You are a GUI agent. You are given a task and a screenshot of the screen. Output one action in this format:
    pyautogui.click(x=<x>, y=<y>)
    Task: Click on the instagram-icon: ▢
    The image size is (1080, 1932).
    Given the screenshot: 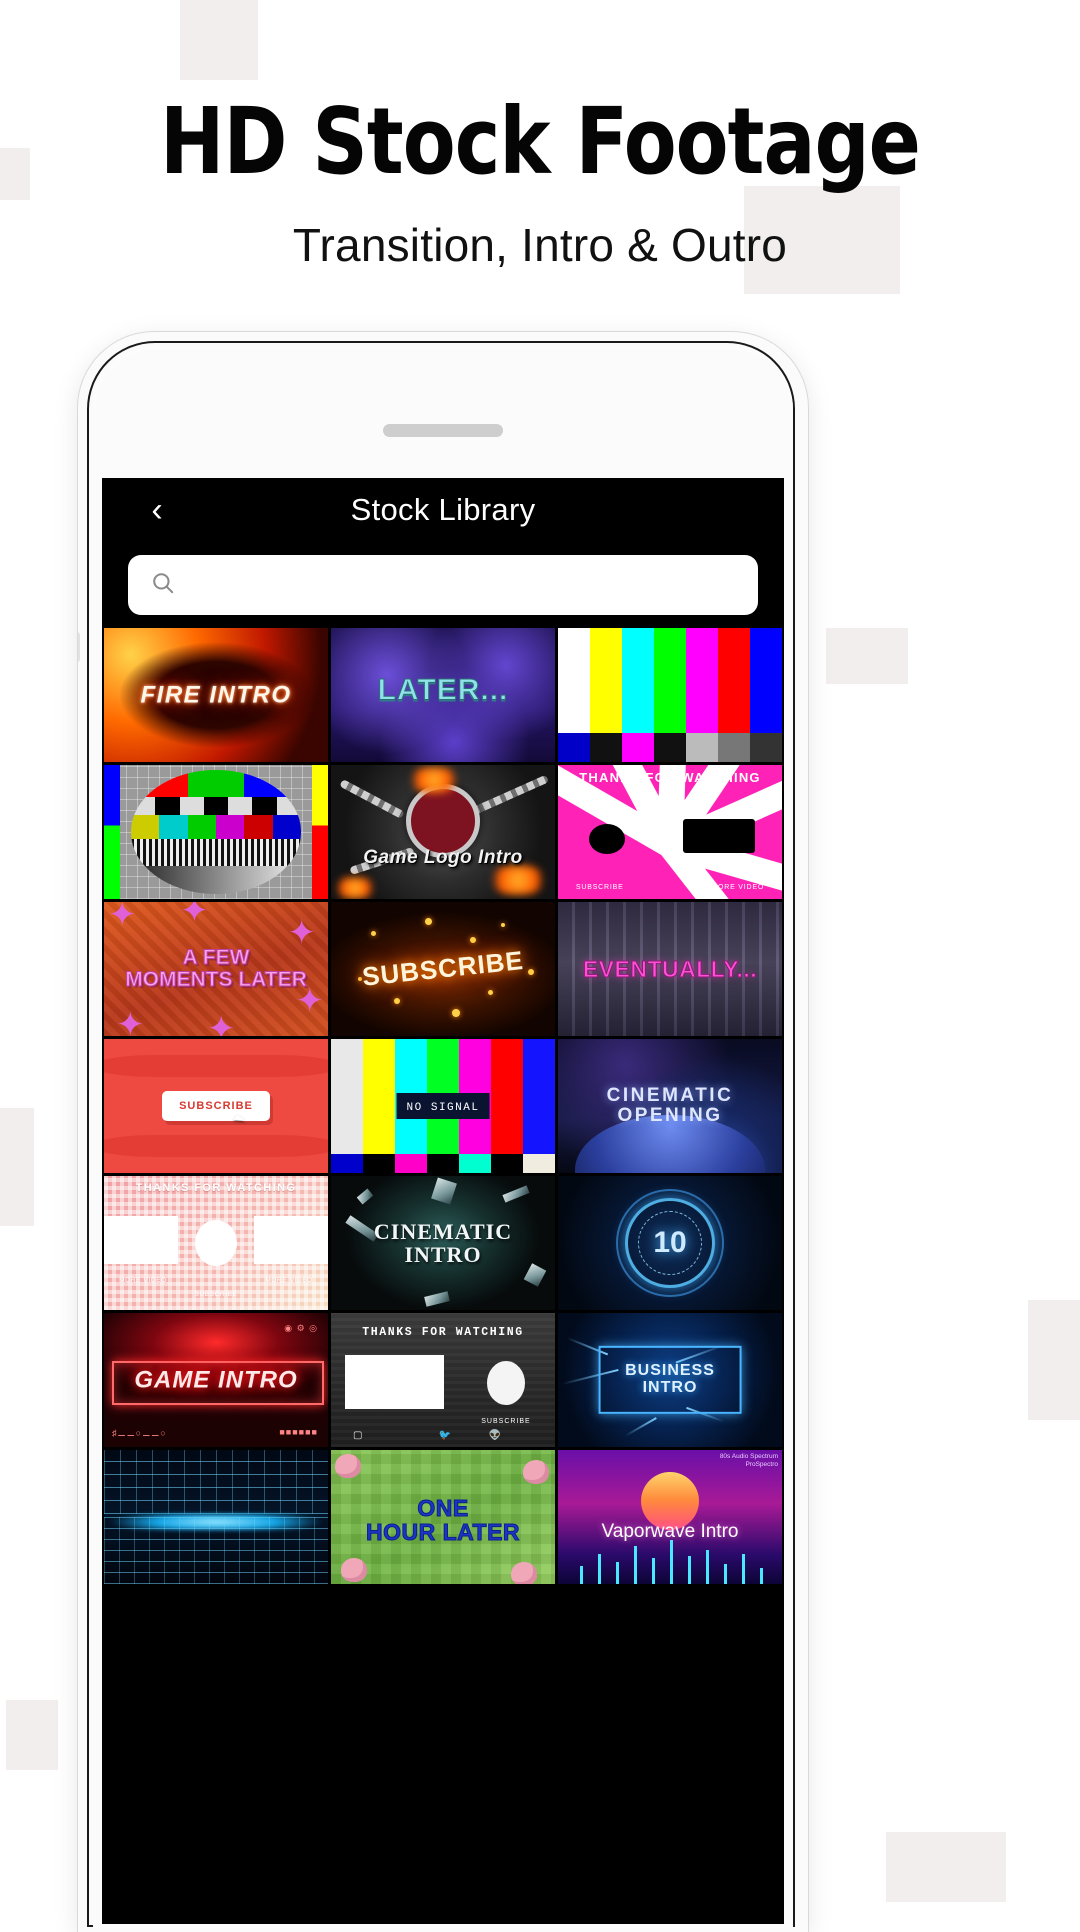 What is the action you would take?
    pyautogui.click(x=358, y=1435)
    